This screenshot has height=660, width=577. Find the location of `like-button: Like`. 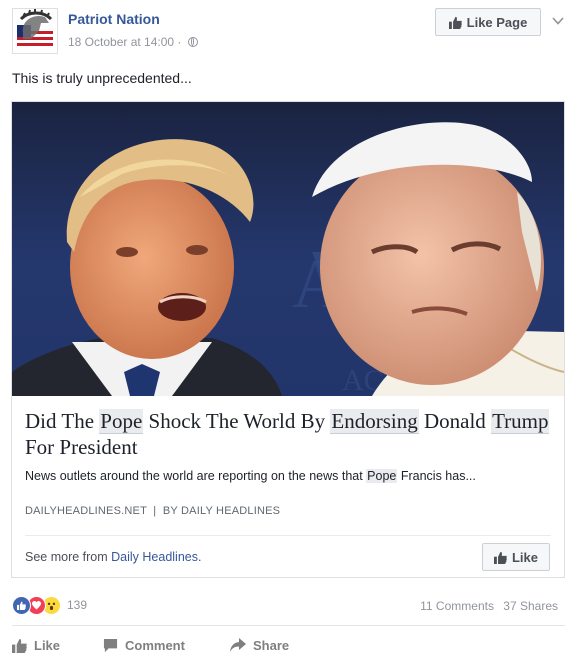

like-button: Like is located at coordinates (36, 645).